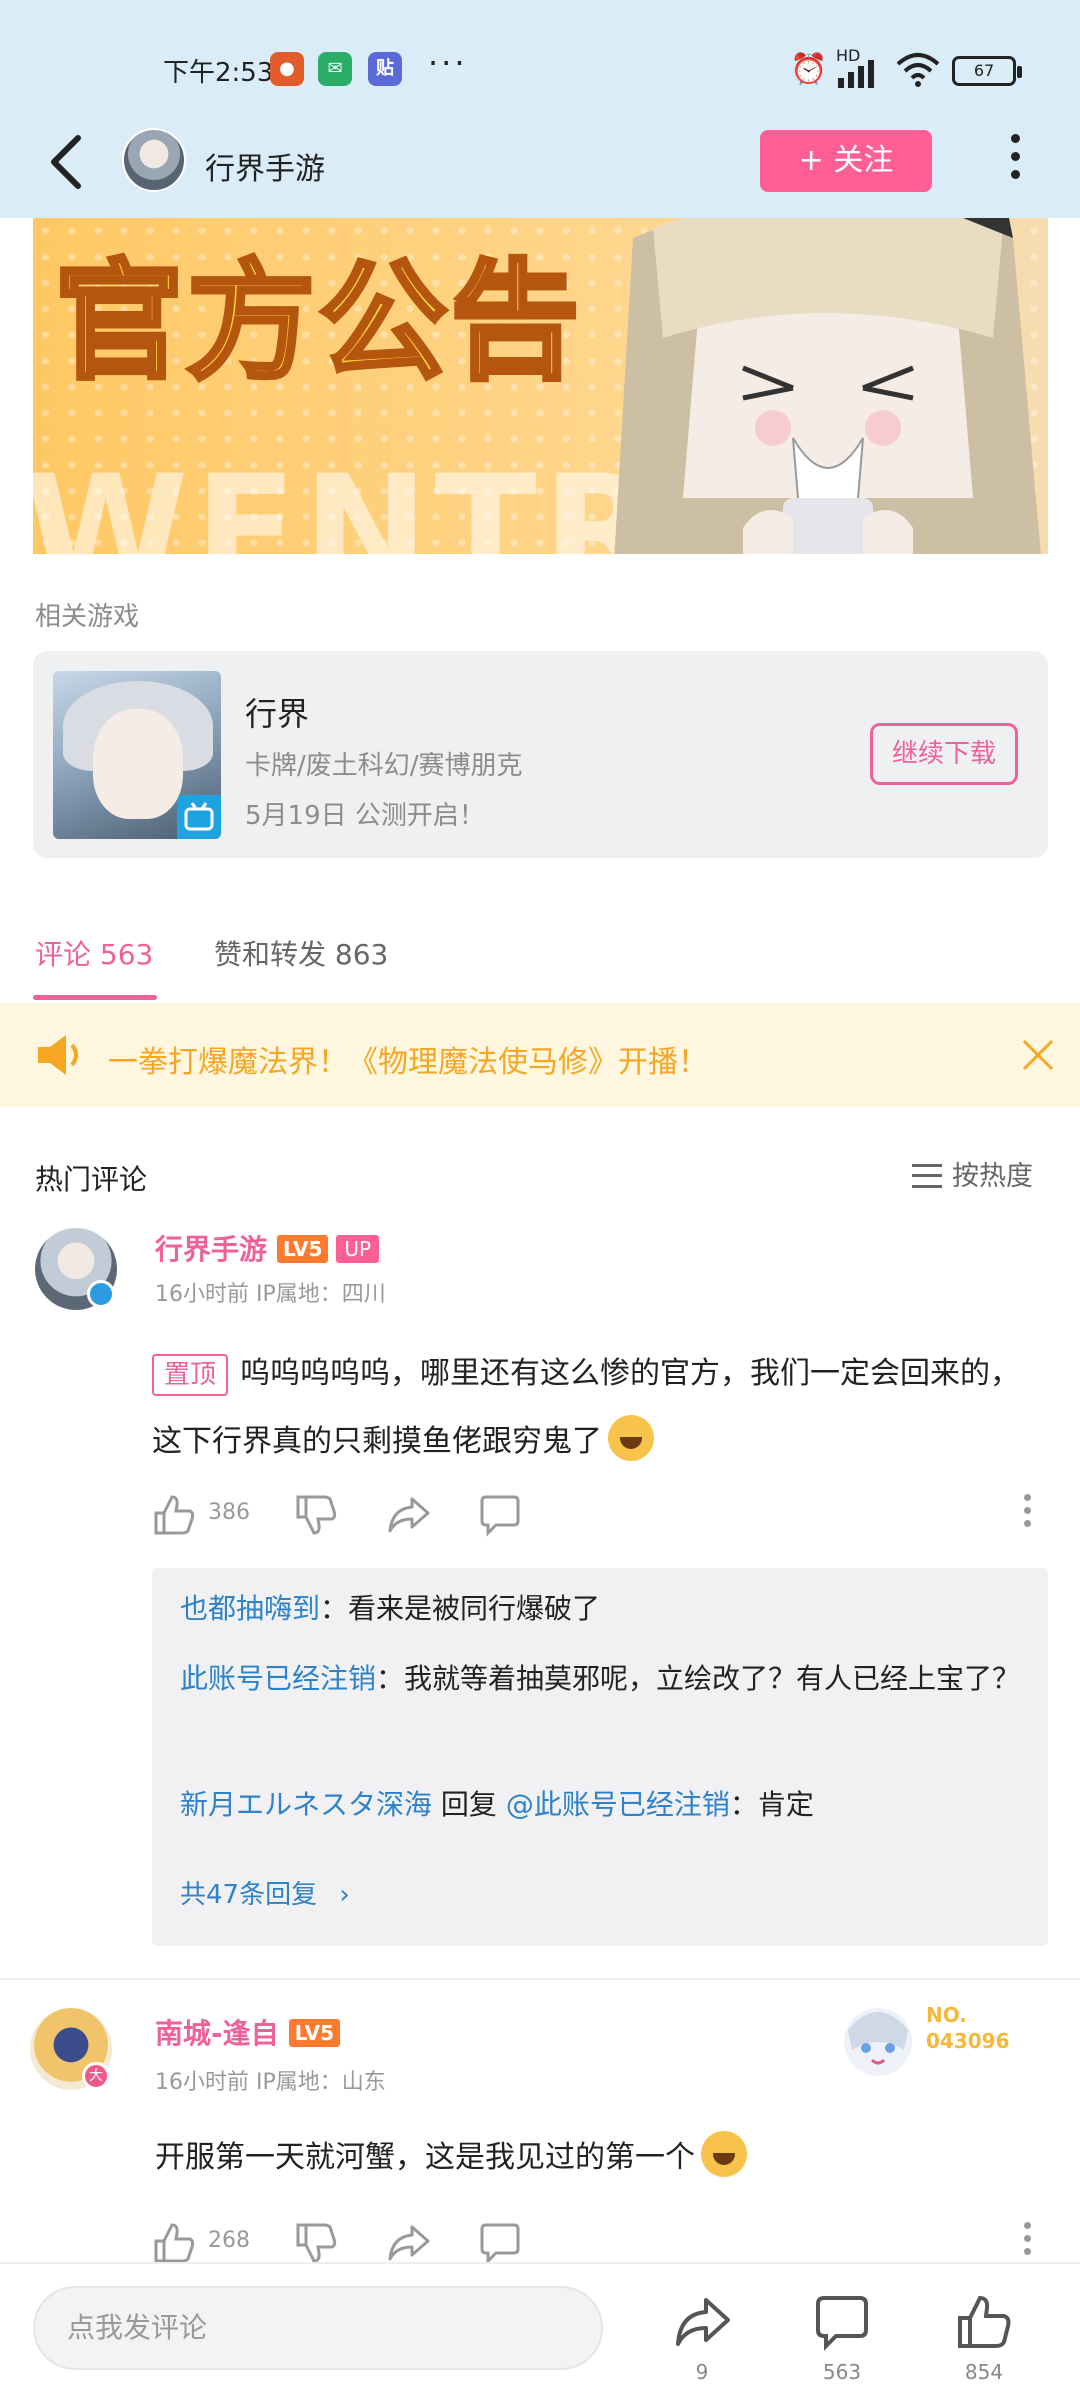 This screenshot has height=2400, width=1080. What do you see at coordinates (287, 69) in the screenshot?
I see `notification-app-icon: ●` at bounding box center [287, 69].